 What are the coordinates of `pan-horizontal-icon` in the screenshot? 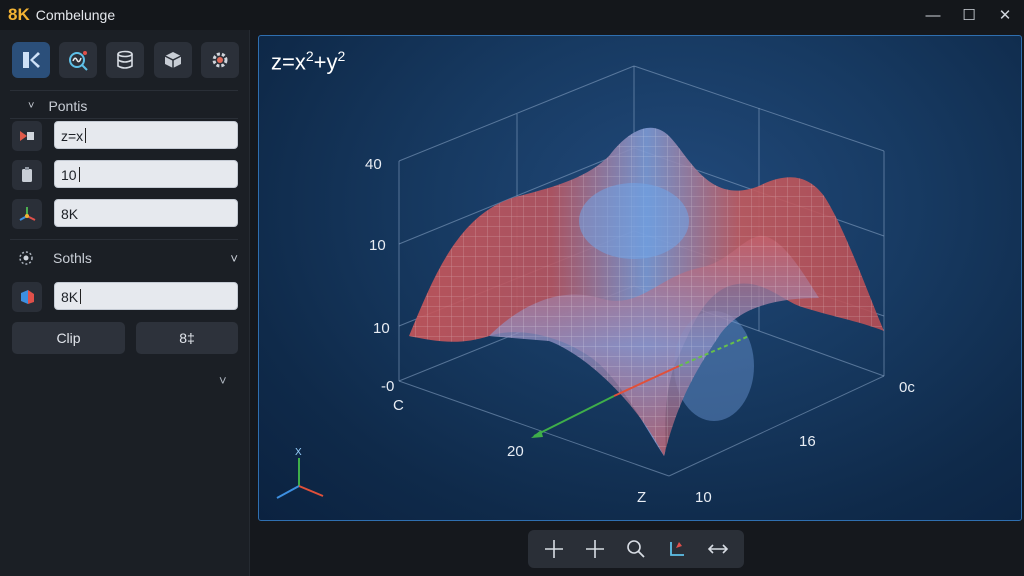 It's located at (717, 549).